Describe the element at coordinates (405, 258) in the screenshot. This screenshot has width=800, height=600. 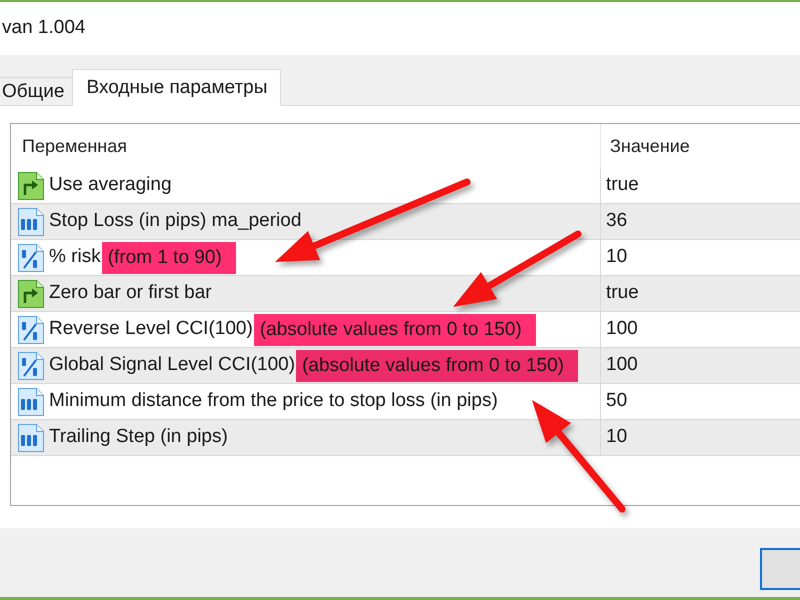
I see `table-row: % risk (from 1 to 90) 10` at that location.